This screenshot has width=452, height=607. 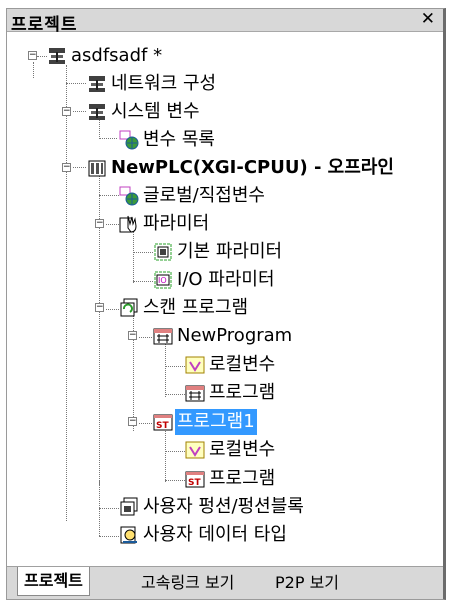 What do you see at coordinates (117, 55) in the screenshot?
I see `tree-label: asdfsadf *` at bounding box center [117, 55].